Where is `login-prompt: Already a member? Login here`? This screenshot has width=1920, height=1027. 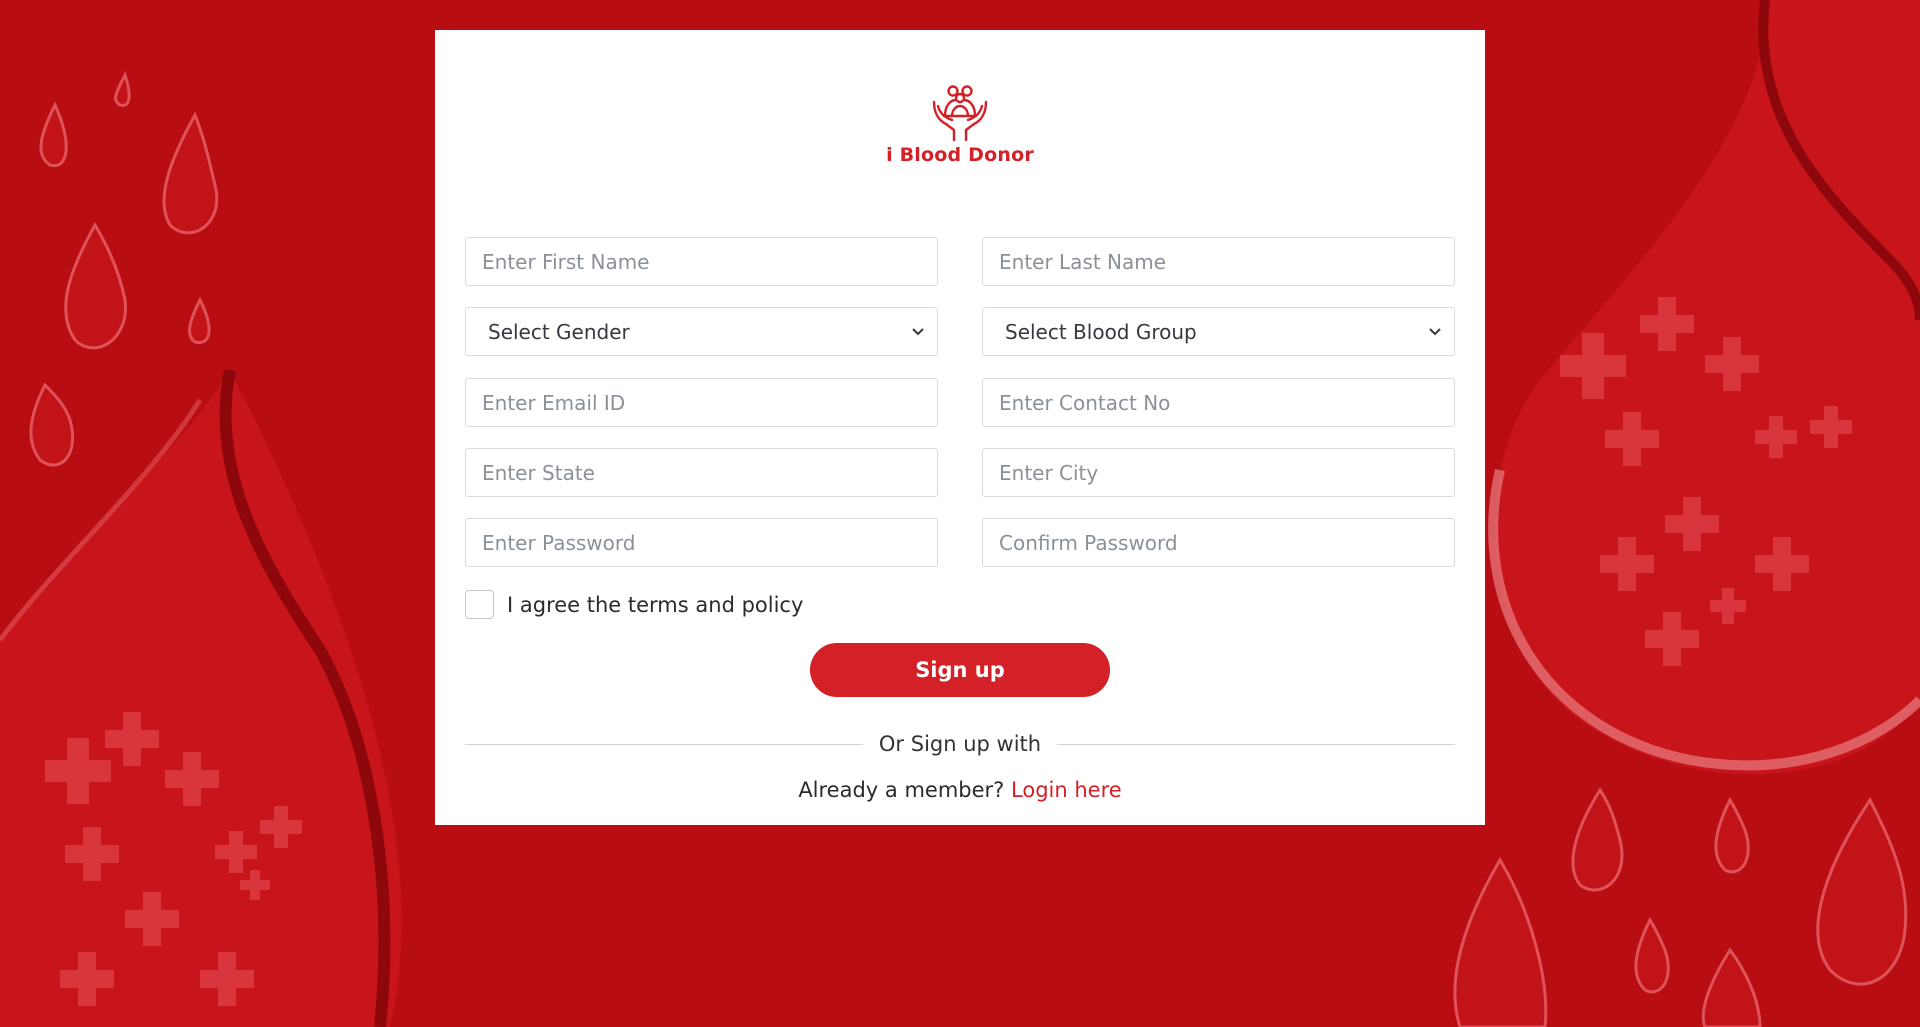
login-prompt: Already a member? Login here is located at coordinates (960, 790).